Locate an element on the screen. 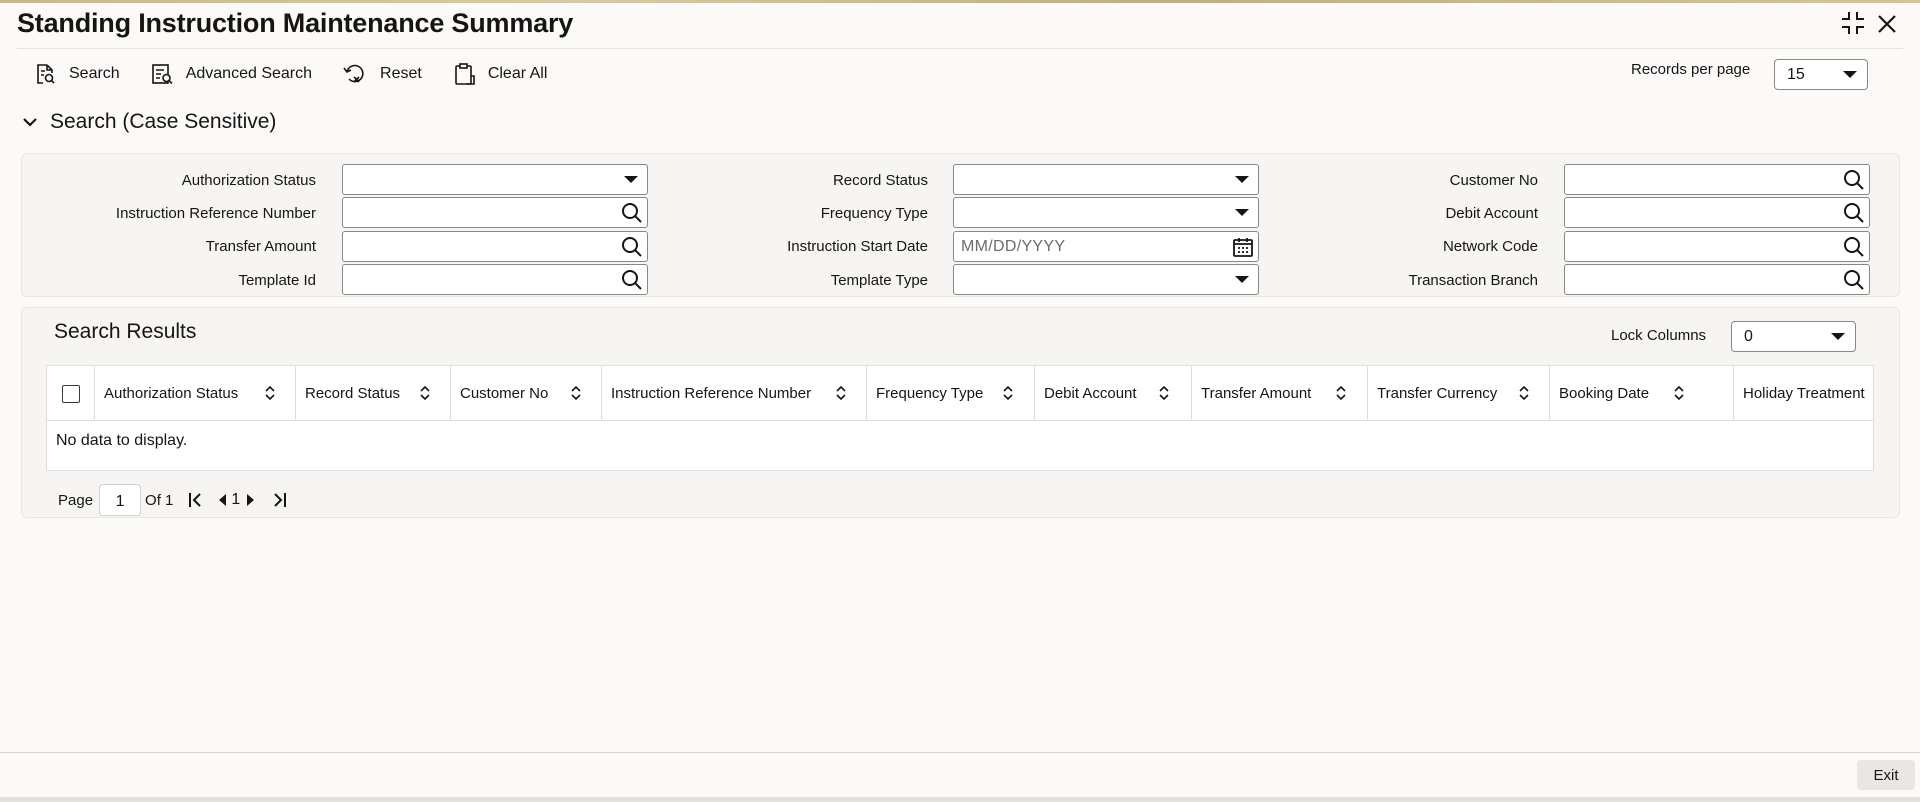 Image resolution: width=1920 pixels, height=802 pixels. column-header-label: Transfer Currency is located at coordinates (1437, 393).